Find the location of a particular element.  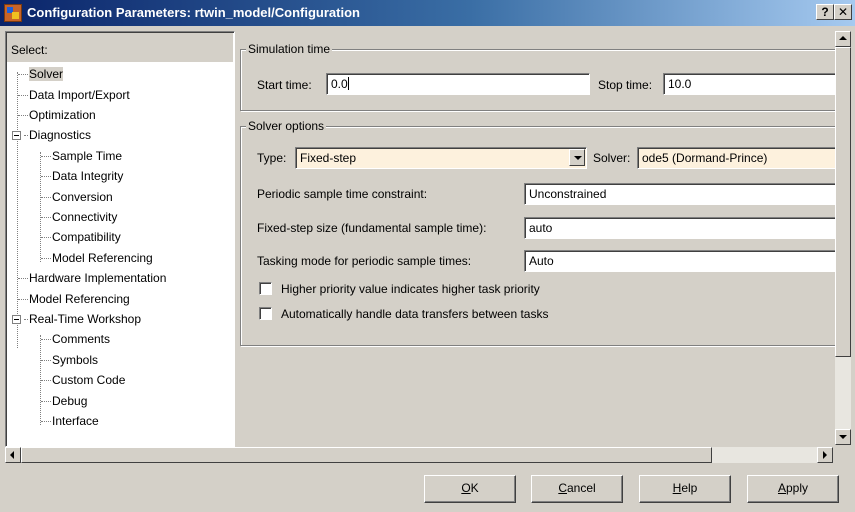

vertical-scroll-thumb is located at coordinates (843, 202).